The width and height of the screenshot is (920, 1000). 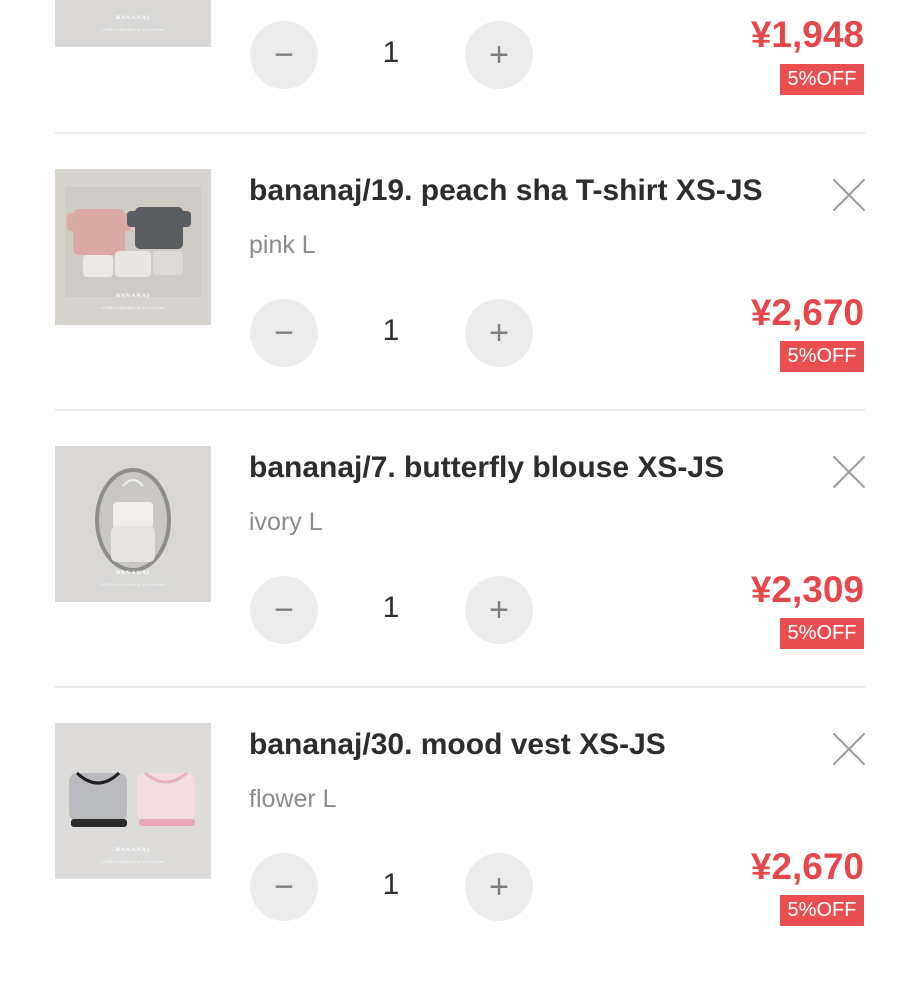 What do you see at coordinates (457, 745) in the screenshot?
I see `product-title: bananaj/30. mood vest XS-JS` at bounding box center [457, 745].